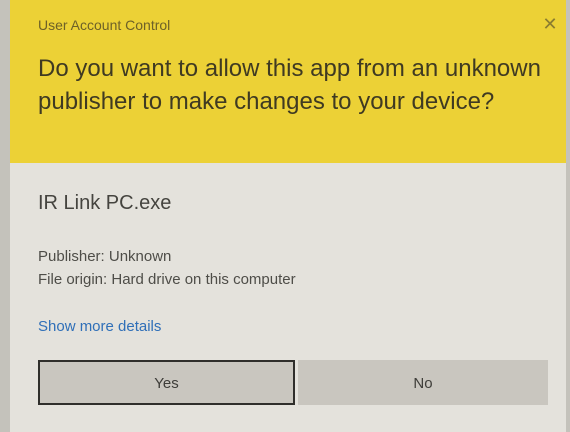 This screenshot has height=432, width=570. What do you see at coordinates (99, 326) in the screenshot?
I see `show-more-details-link: Show more details` at bounding box center [99, 326].